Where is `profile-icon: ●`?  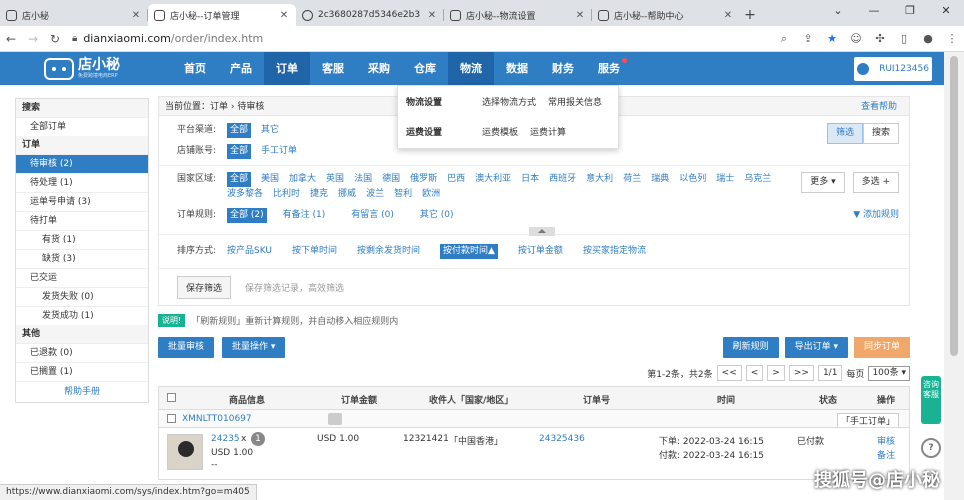
profile-icon: ● is located at coordinates (928, 39).